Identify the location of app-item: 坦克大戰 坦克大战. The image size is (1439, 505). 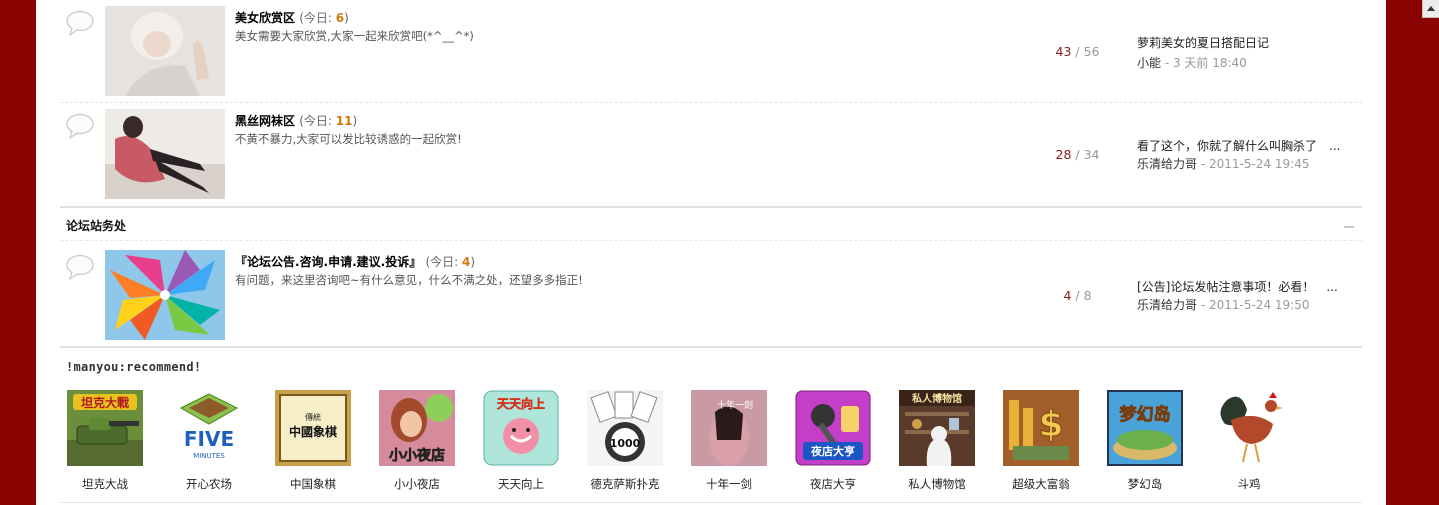
(105, 441).